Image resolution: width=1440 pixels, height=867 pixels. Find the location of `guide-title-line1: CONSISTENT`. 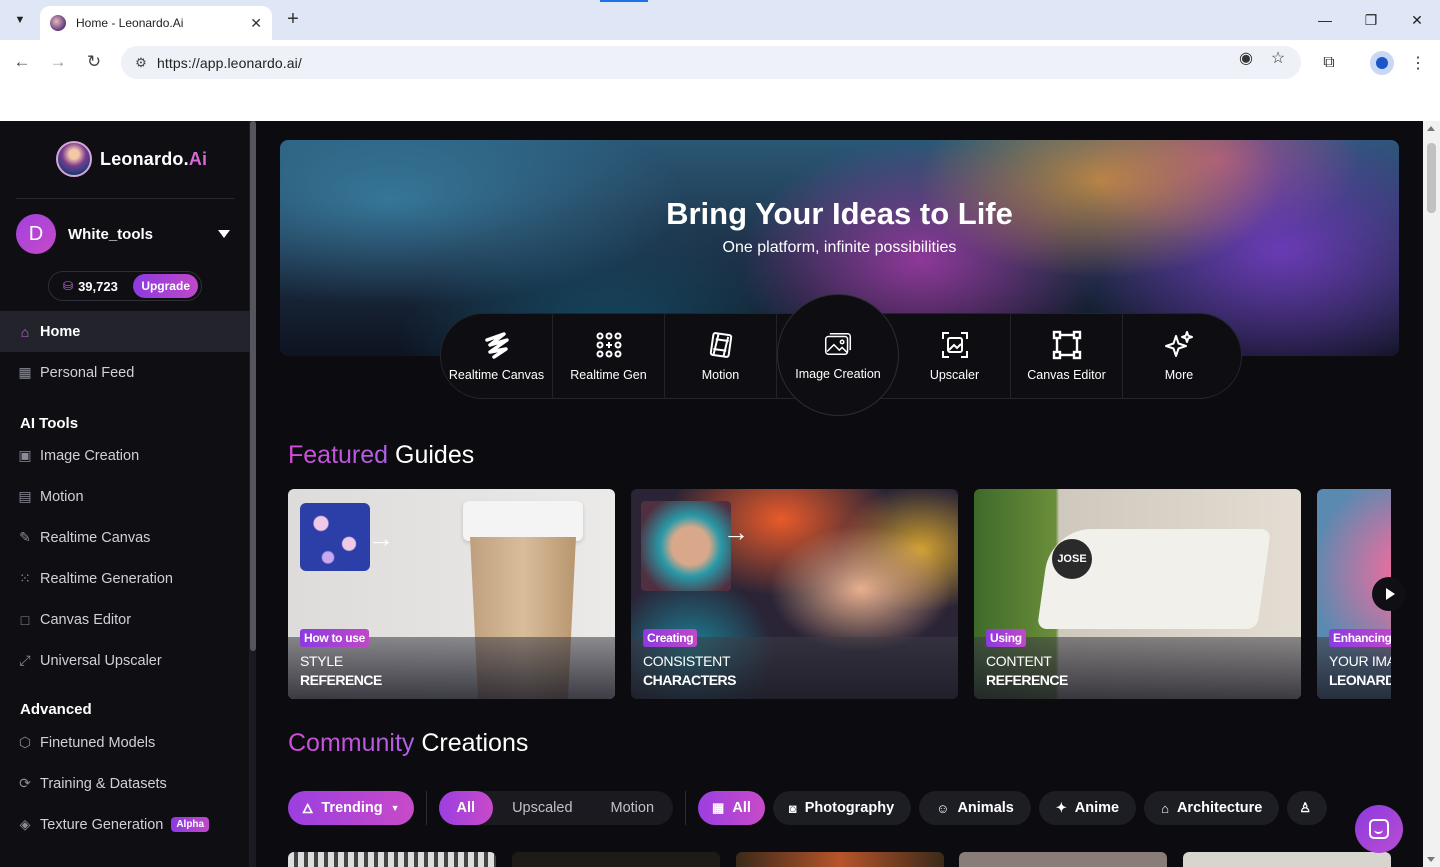

guide-title-line1: CONSISTENT is located at coordinates (687, 661).